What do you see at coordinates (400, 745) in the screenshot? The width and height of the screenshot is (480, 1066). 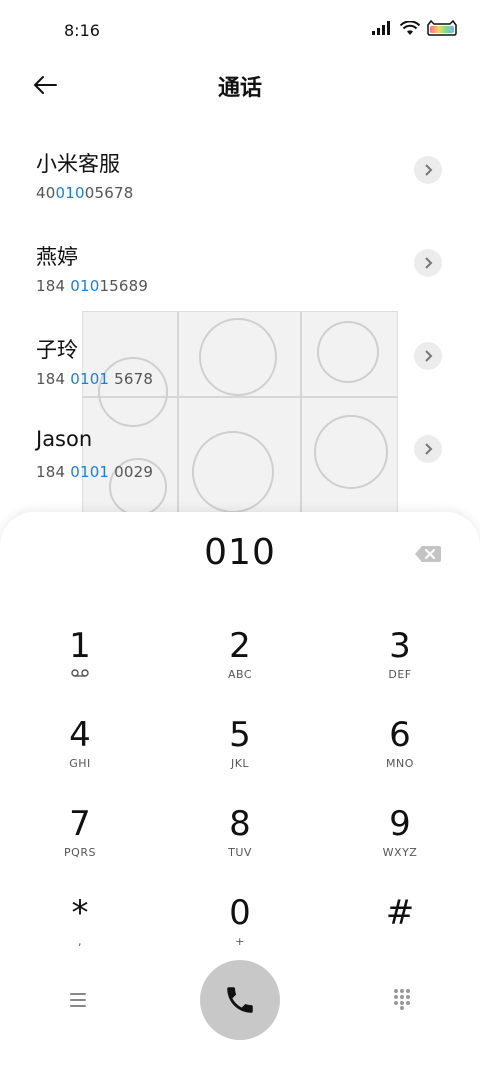 I see `key-6: 6 MNO` at bounding box center [400, 745].